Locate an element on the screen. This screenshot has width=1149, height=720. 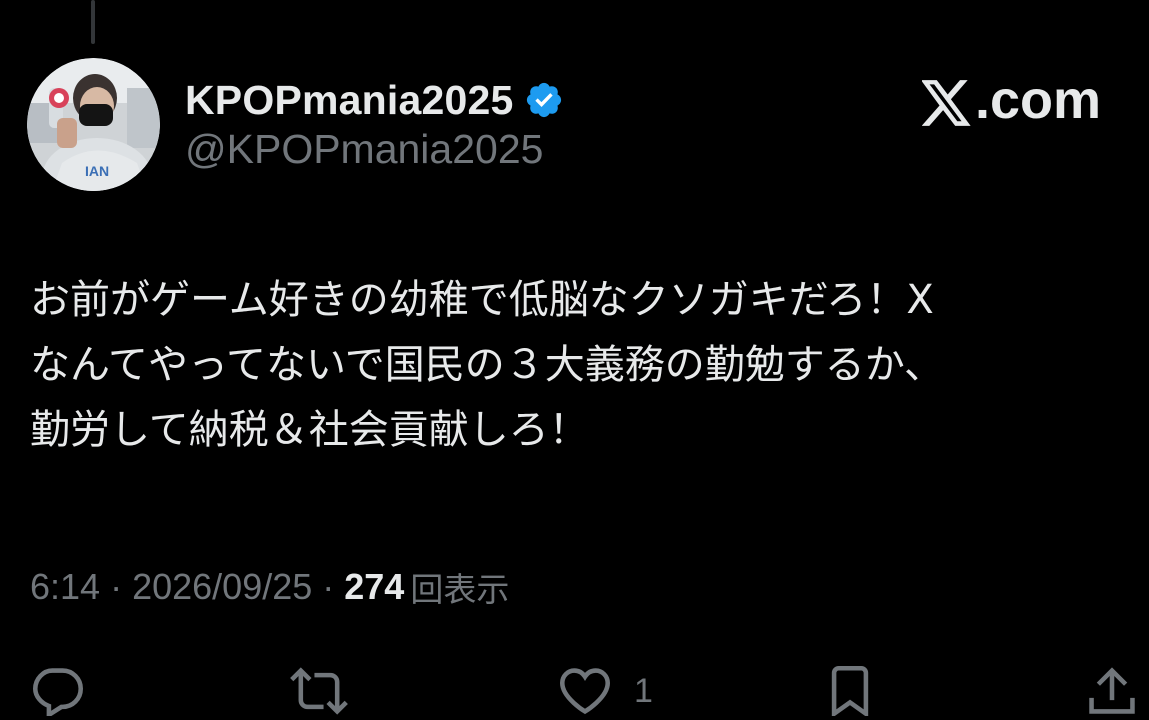
brand-logo: .com is located at coordinates (1010, 100).